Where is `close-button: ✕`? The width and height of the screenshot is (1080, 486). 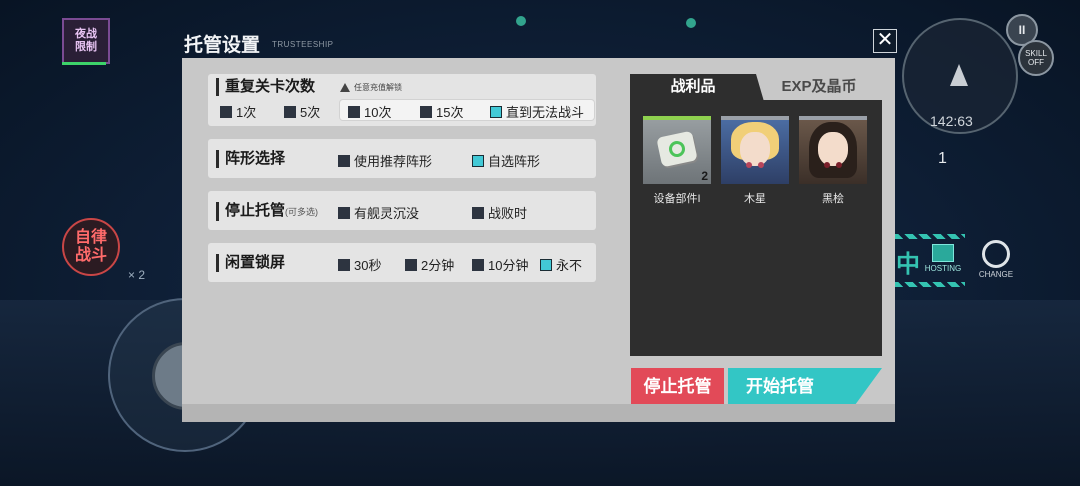
close-button: ✕ is located at coordinates (885, 41).